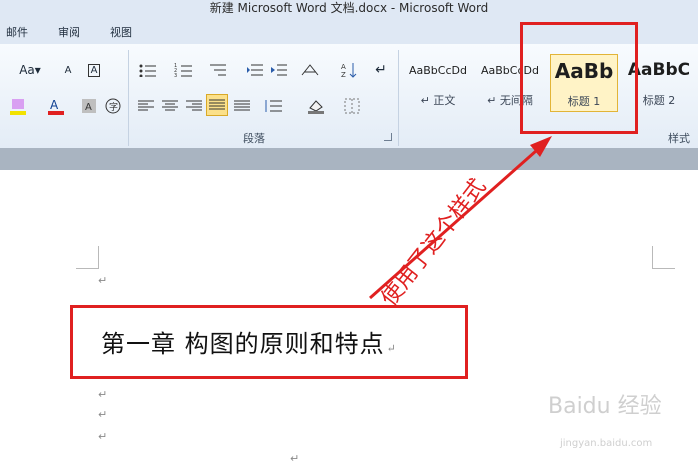 This screenshot has width=698, height=466. I want to click on baidu-watermark-url: jingyan.baidu.com, so click(606, 443).